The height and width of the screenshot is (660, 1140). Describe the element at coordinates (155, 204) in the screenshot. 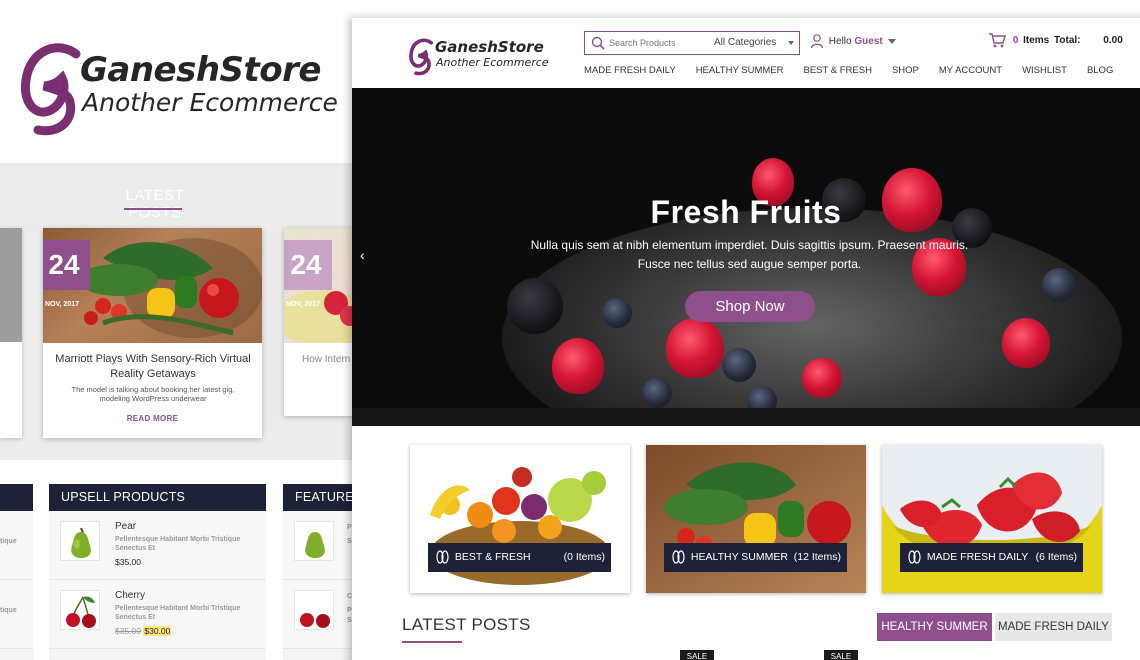

I see `background-posts-heading: LATEST POSTS` at that location.